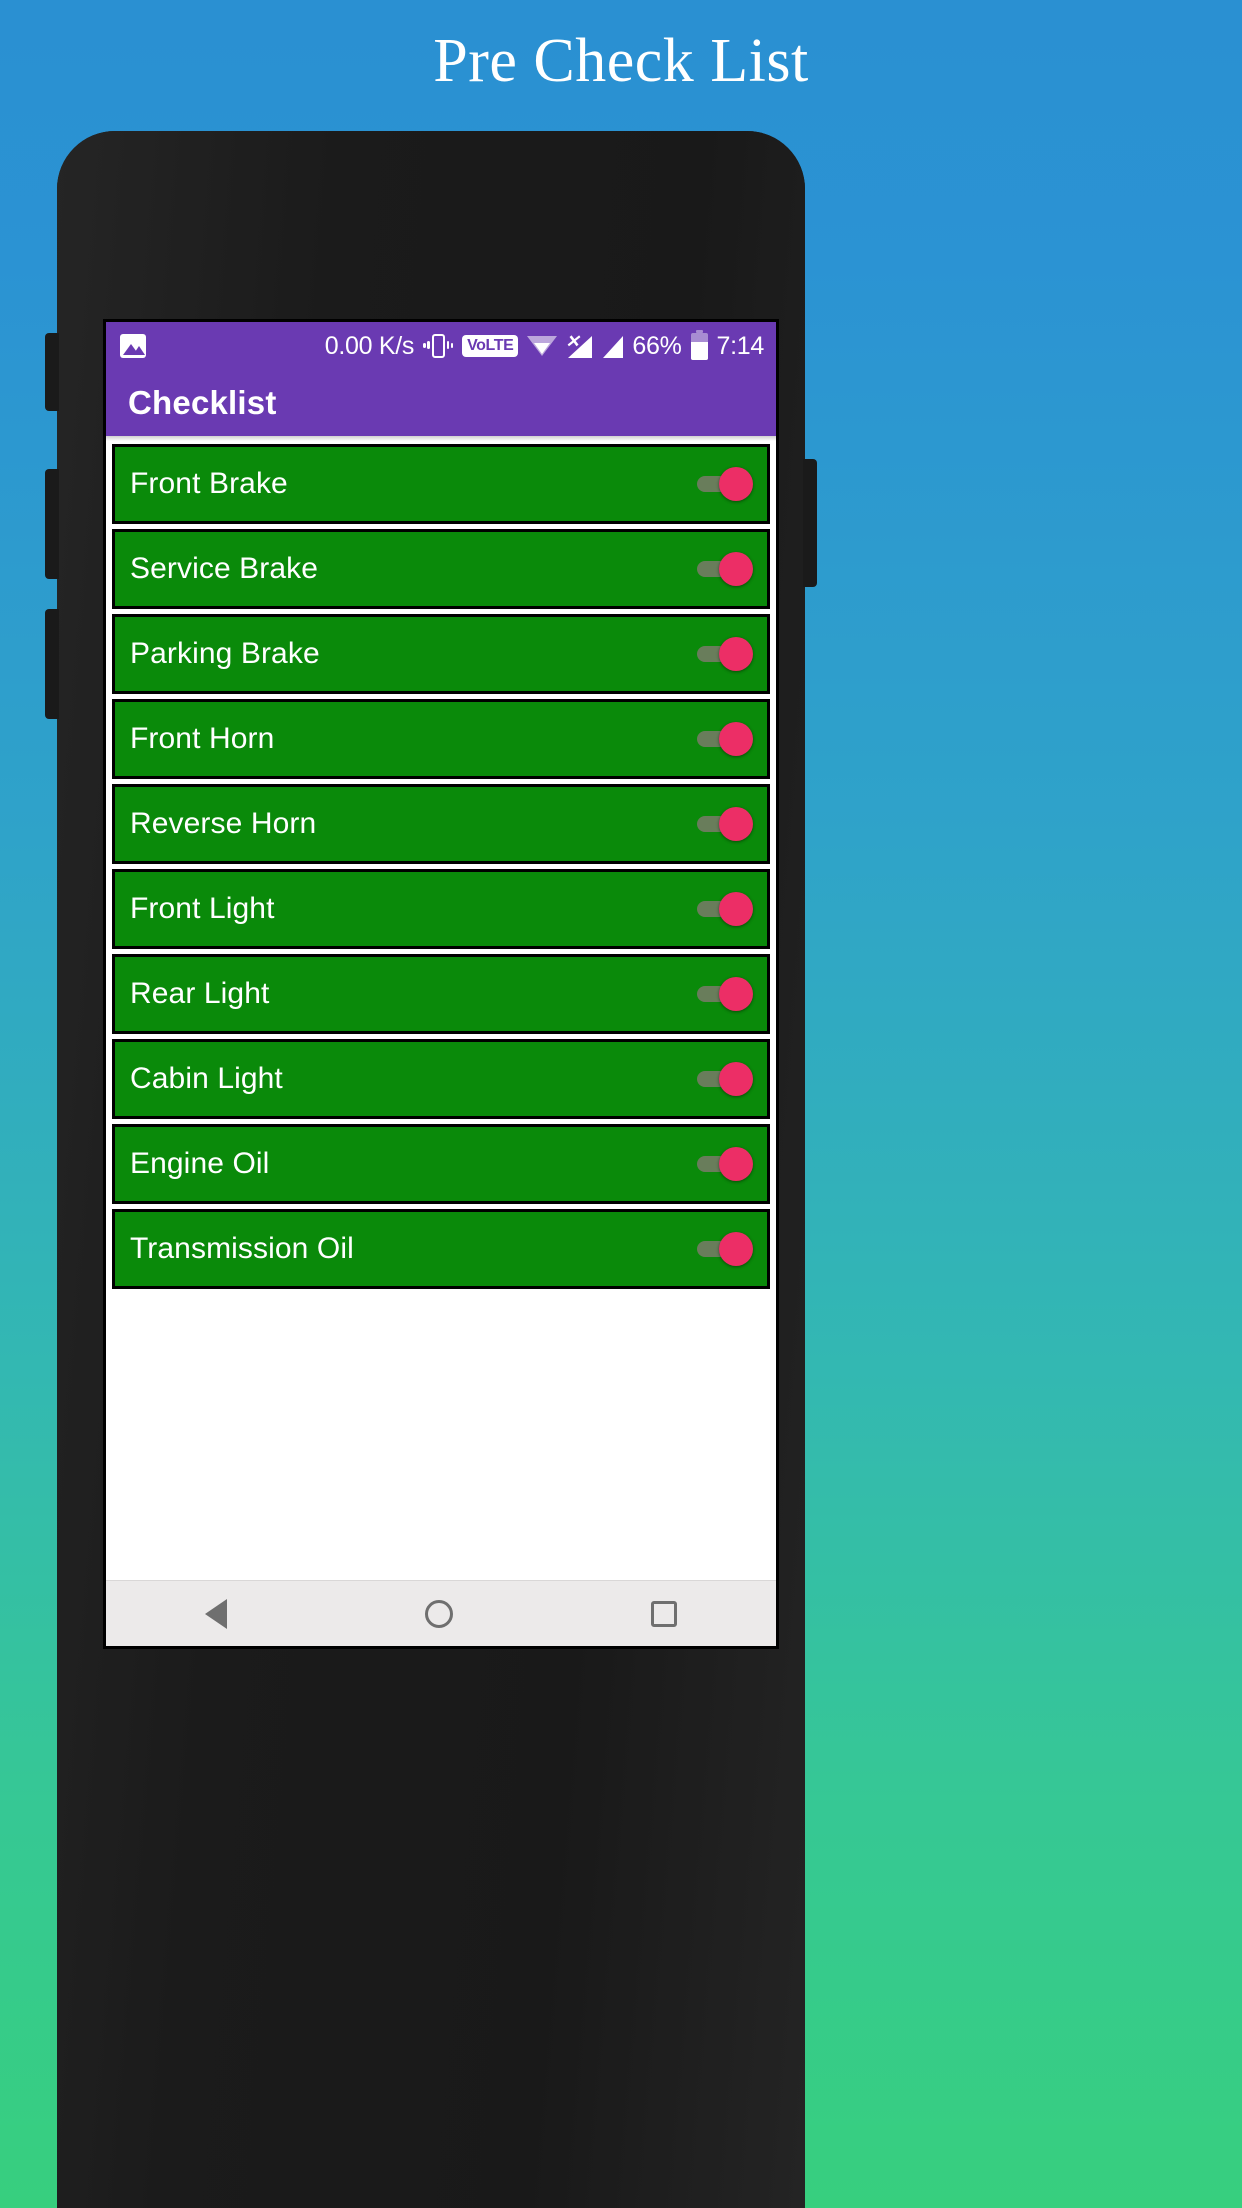 This screenshot has height=2208, width=1242. I want to click on checklist-row: Transmission Oil, so click(441, 1249).